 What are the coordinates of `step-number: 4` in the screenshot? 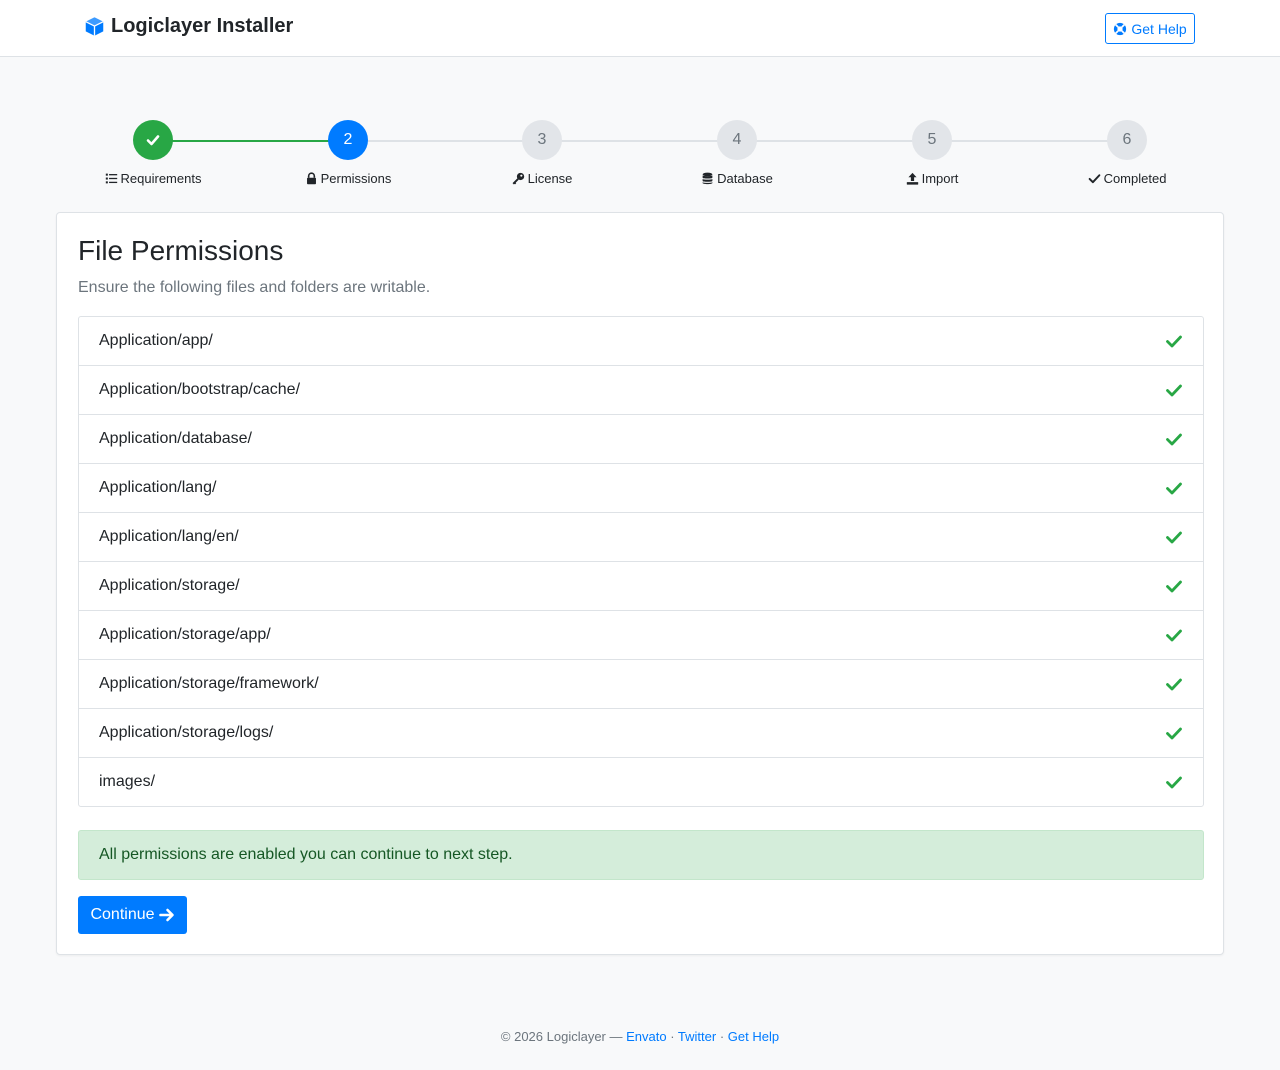 It's located at (737, 139).